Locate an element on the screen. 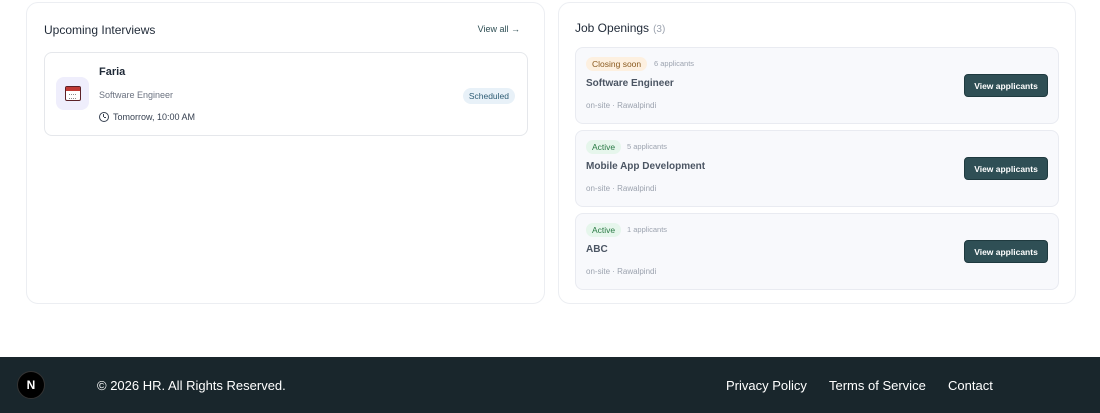  job-status-badge: Closing soon is located at coordinates (617, 64).